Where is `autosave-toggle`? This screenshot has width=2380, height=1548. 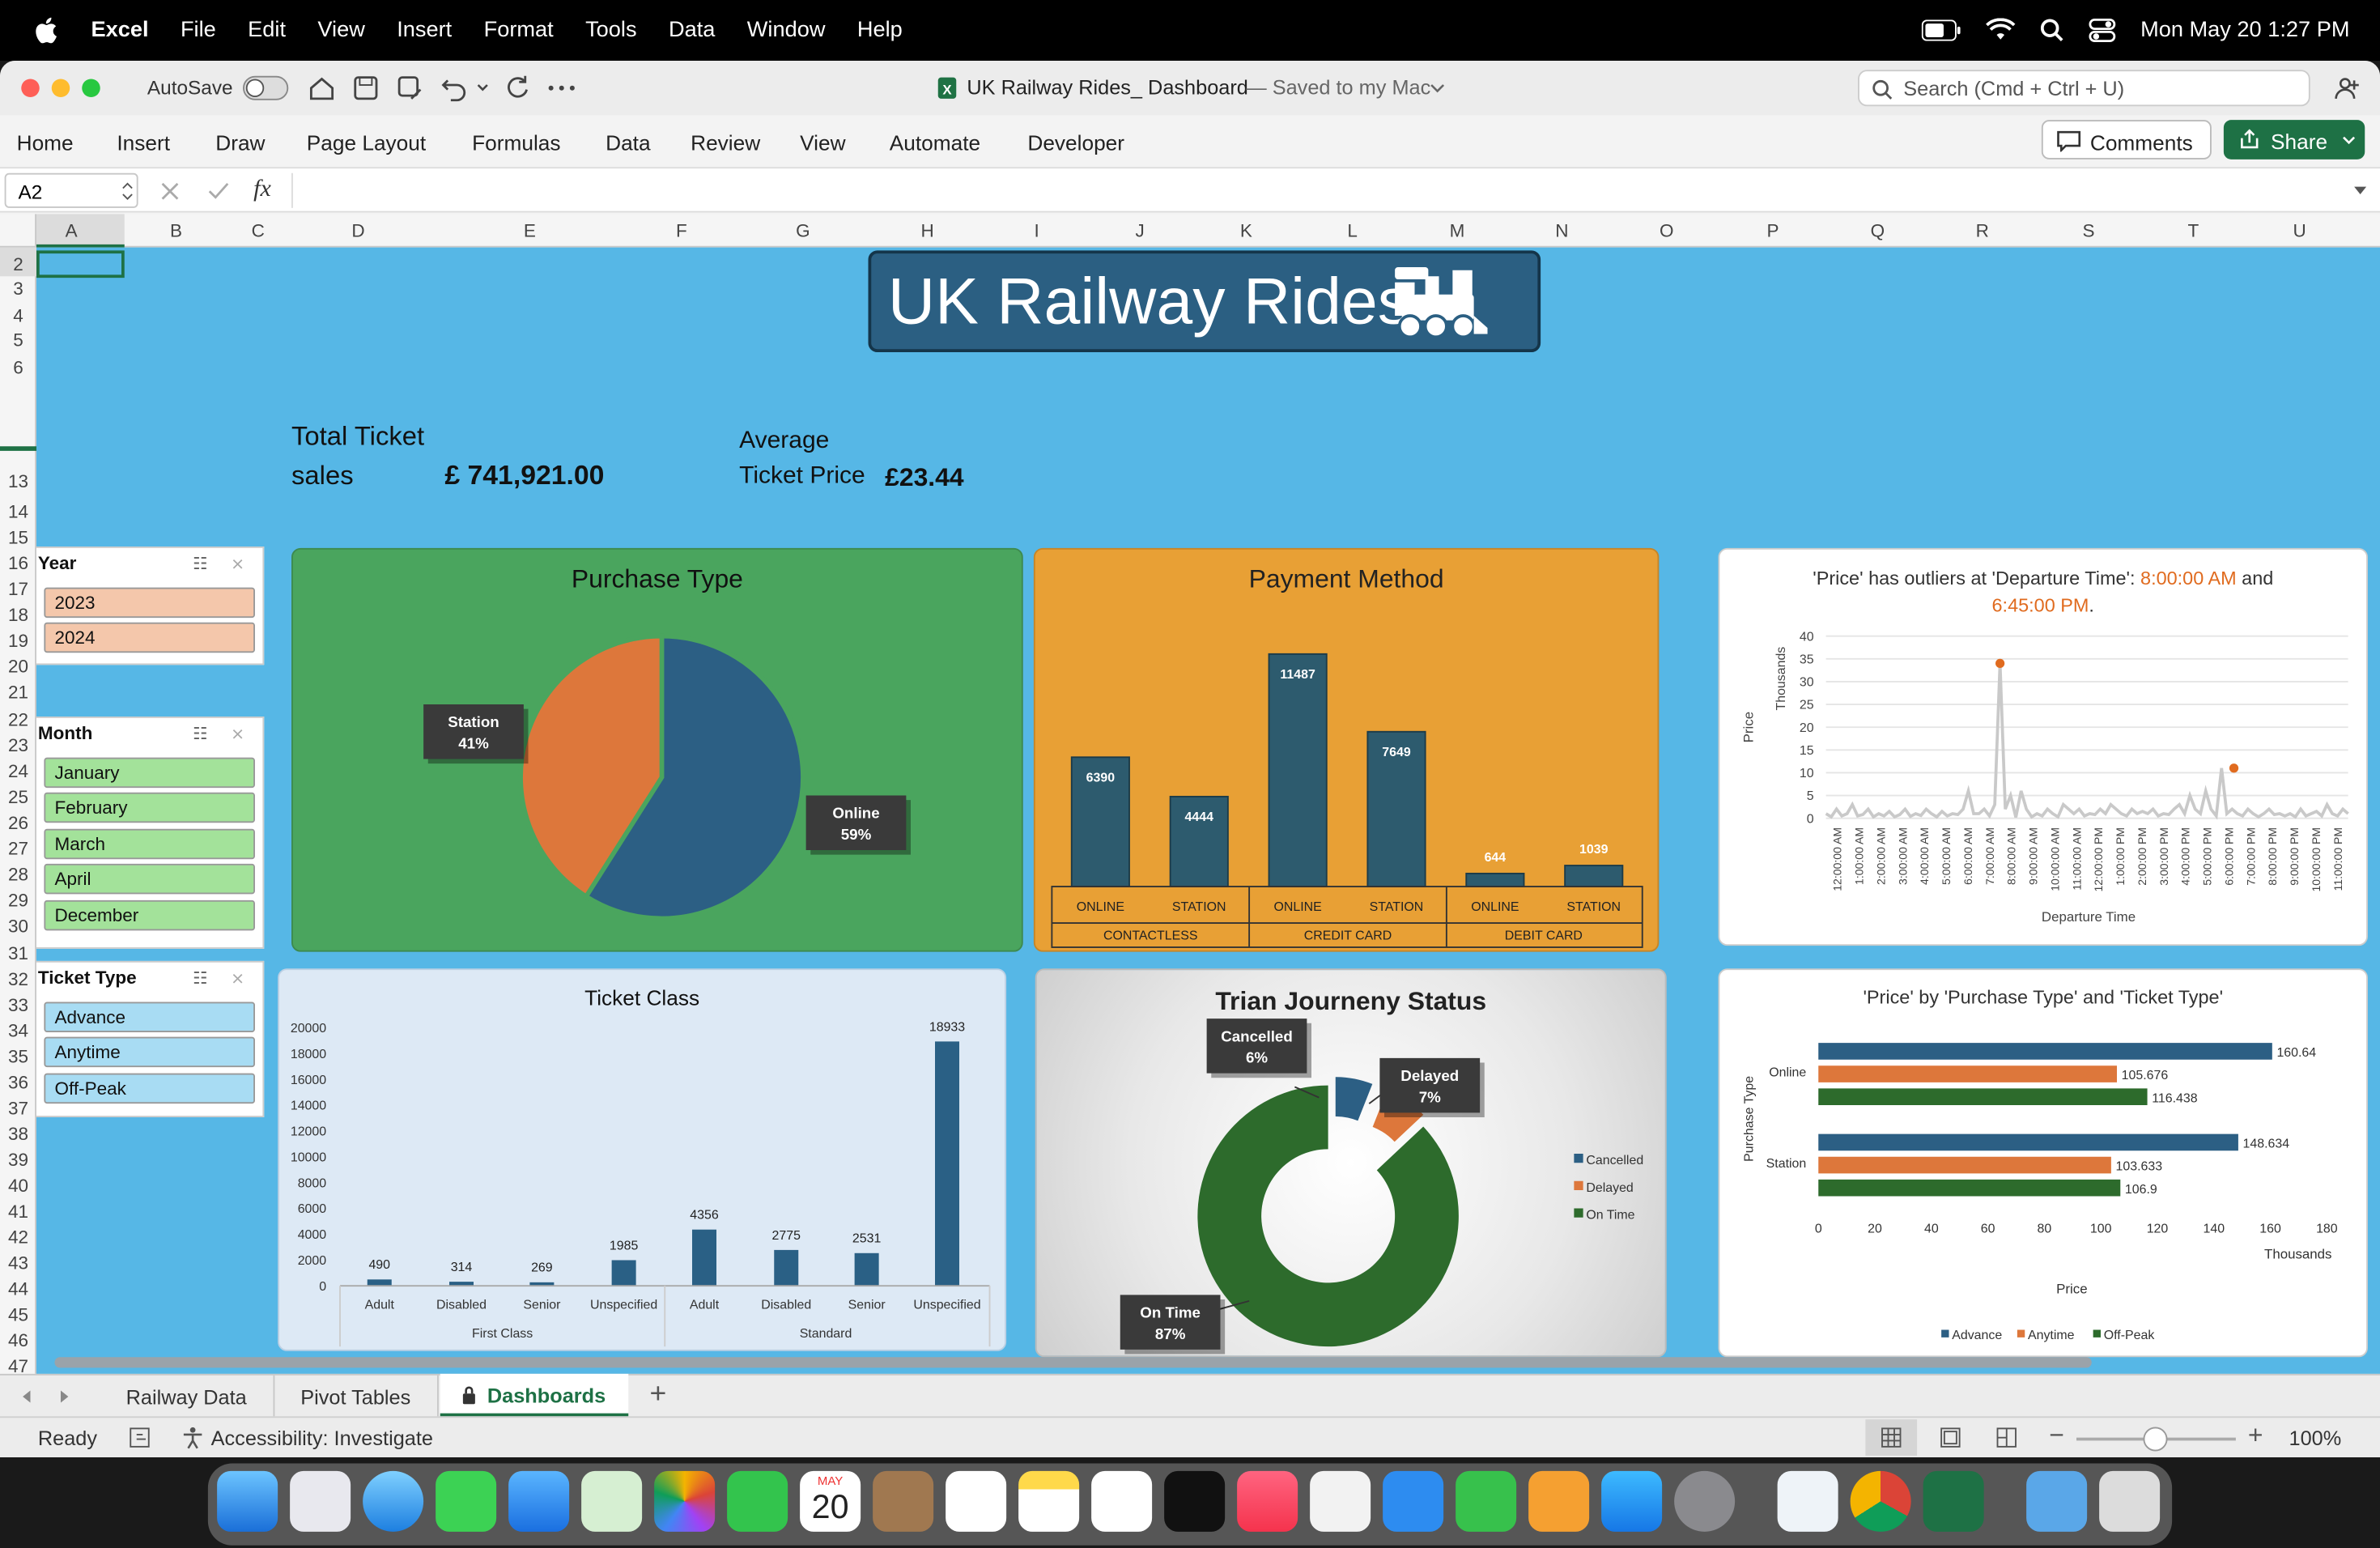 autosave-toggle is located at coordinates (266, 87).